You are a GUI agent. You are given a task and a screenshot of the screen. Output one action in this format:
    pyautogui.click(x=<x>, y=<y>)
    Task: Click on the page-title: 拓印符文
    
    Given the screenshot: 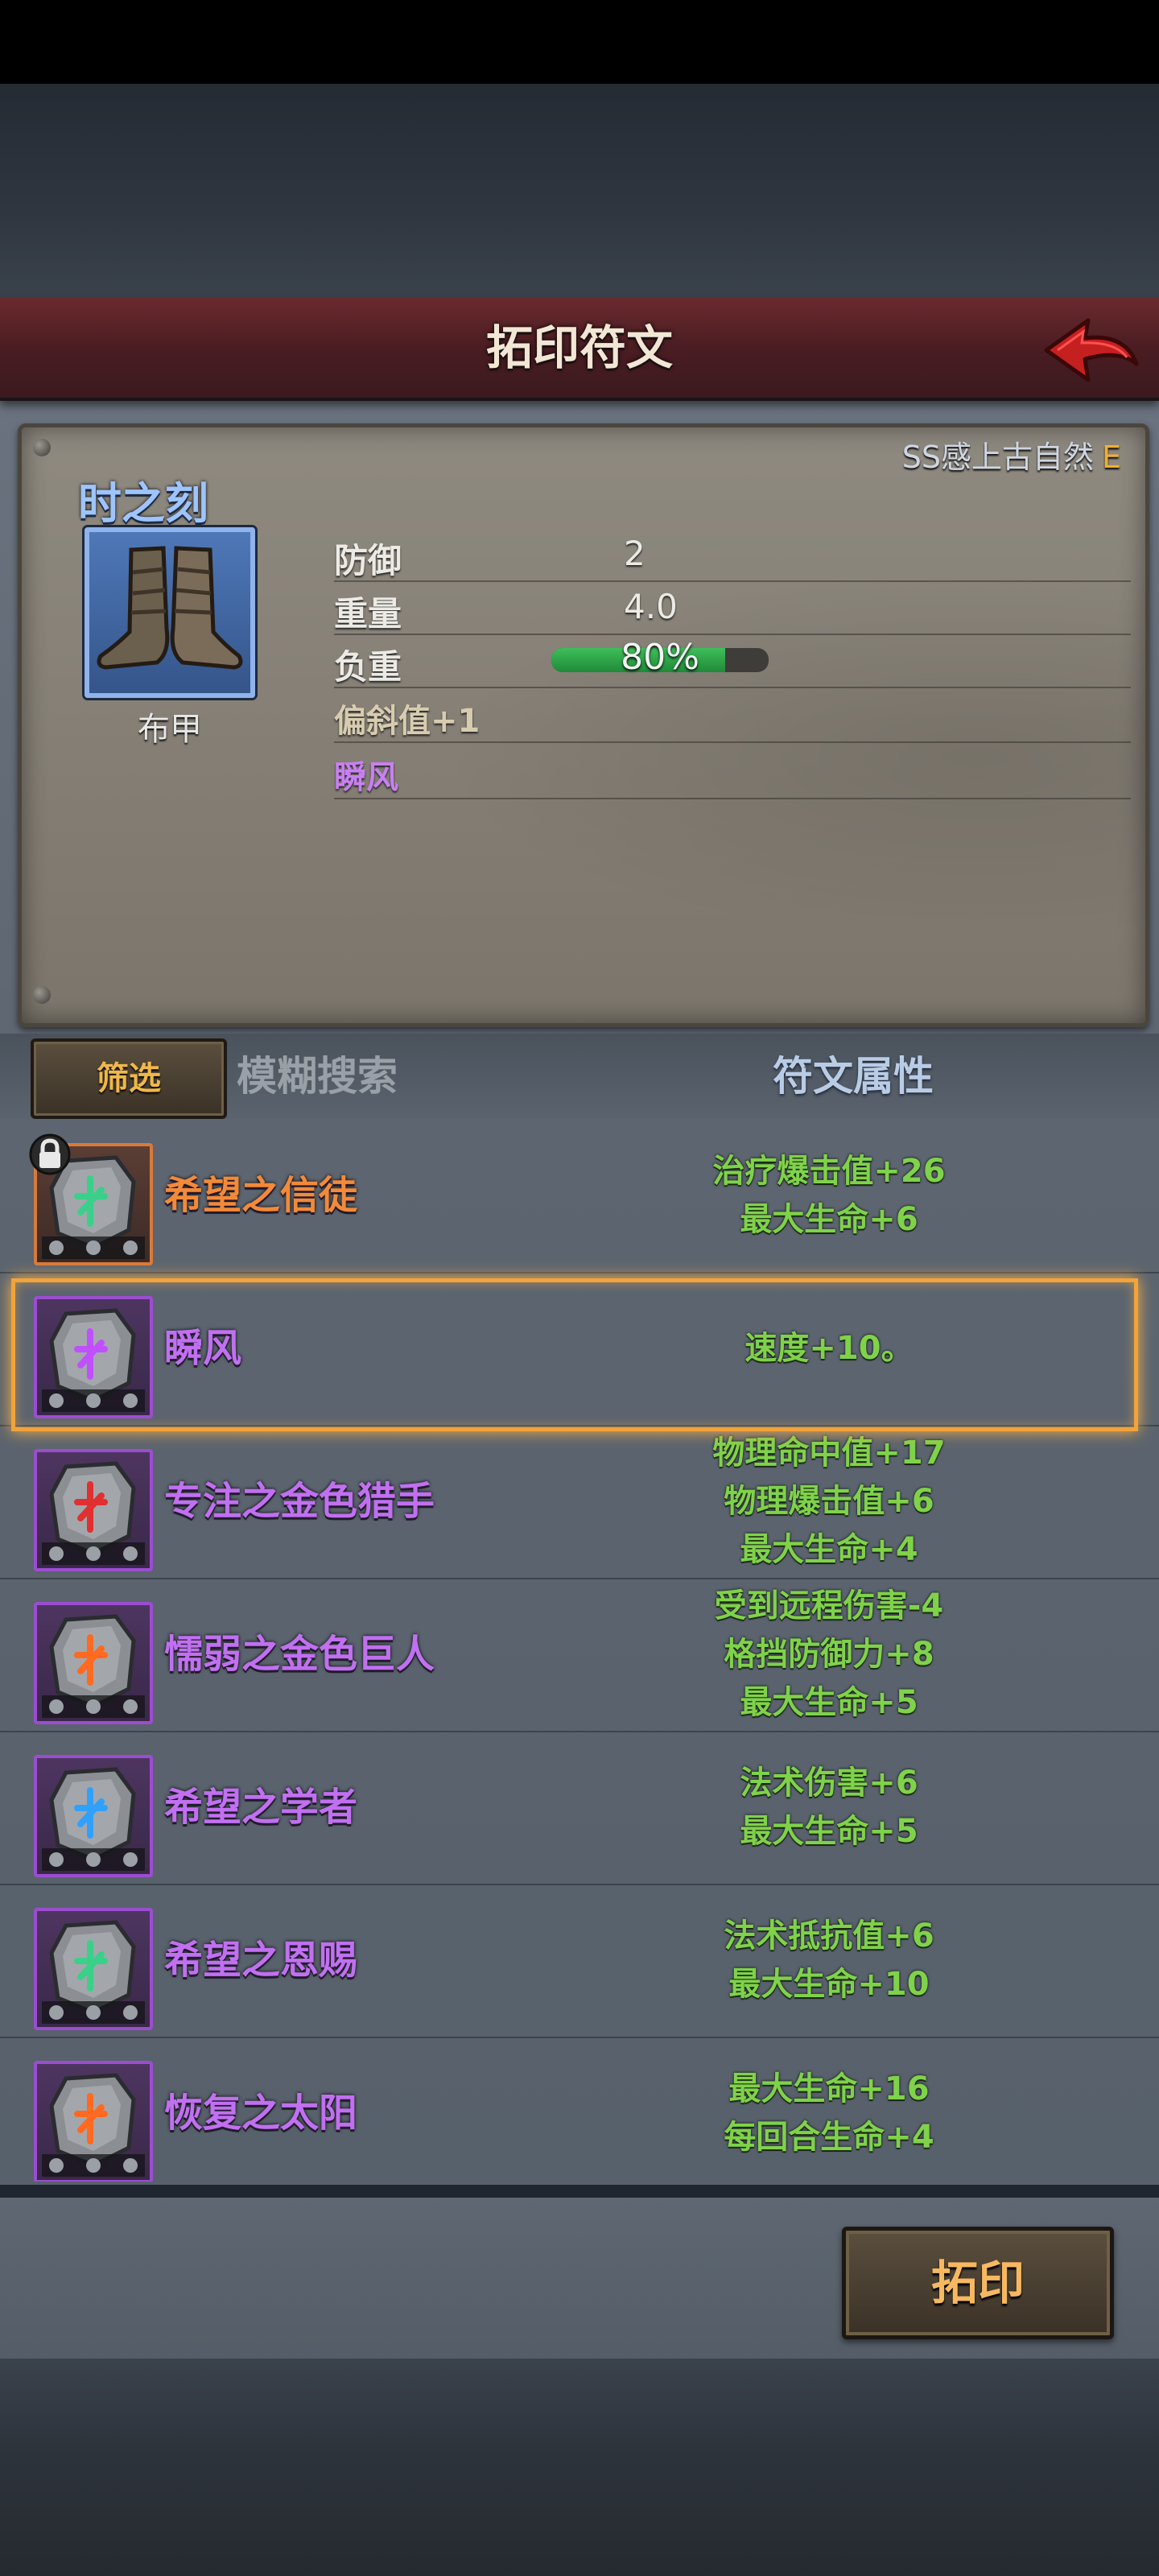 What is the action you would take?
    pyautogui.click(x=579, y=347)
    